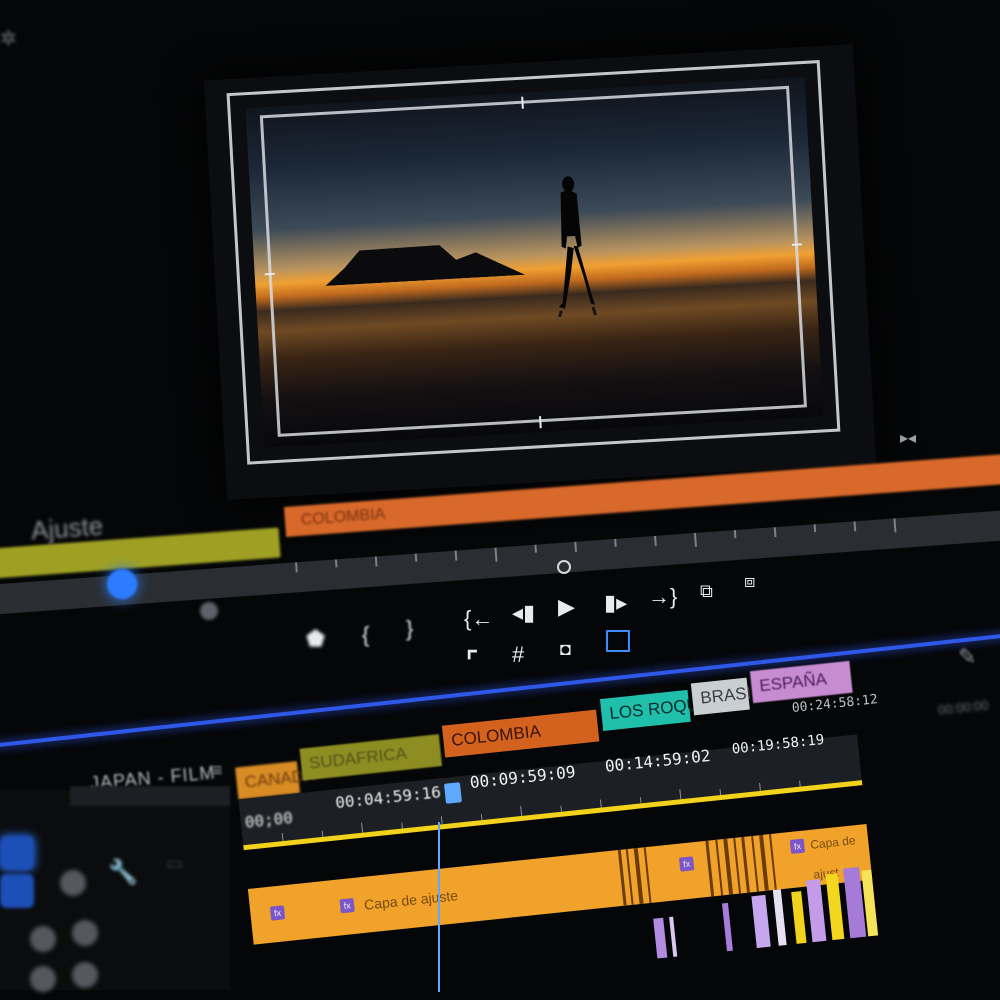 The width and height of the screenshot is (1000, 1000). What do you see at coordinates (123, 873) in the screenshot?
I see `wrench-icon: 🔧` at bounding box center [123, 873].